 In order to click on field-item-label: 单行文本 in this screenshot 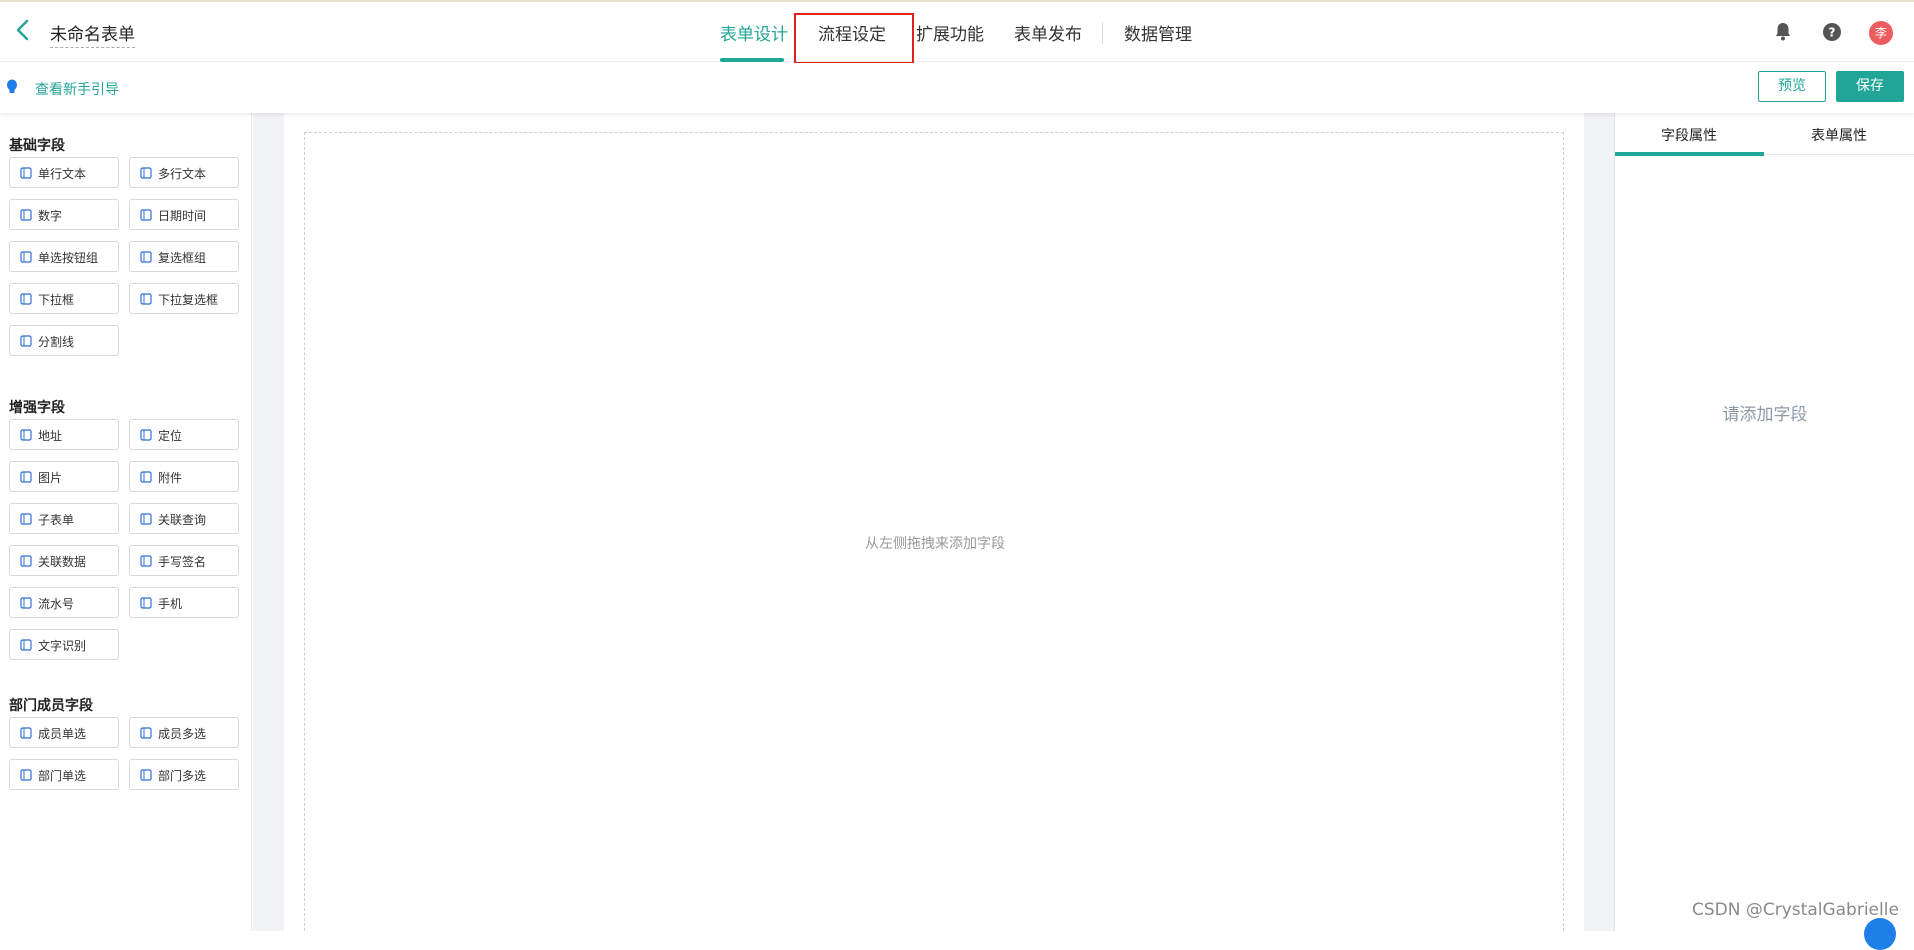, I will do `click(62, 174)`.